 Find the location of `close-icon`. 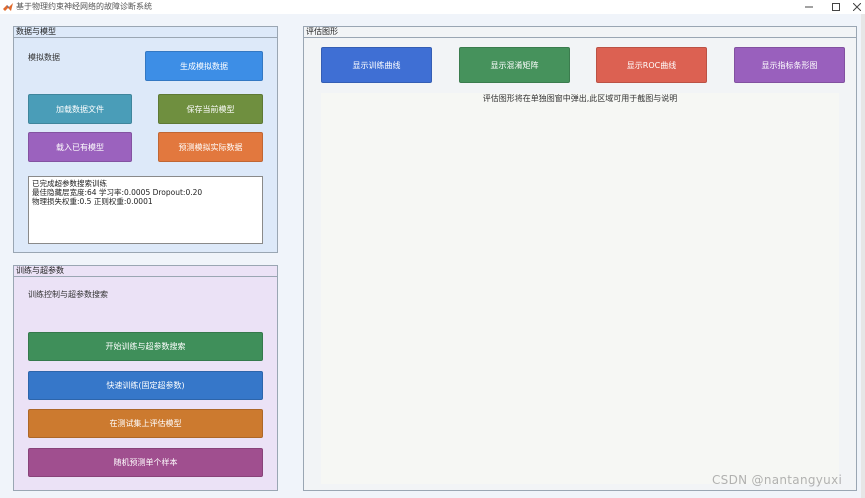

close-icon is located at coordinates (857, 7).